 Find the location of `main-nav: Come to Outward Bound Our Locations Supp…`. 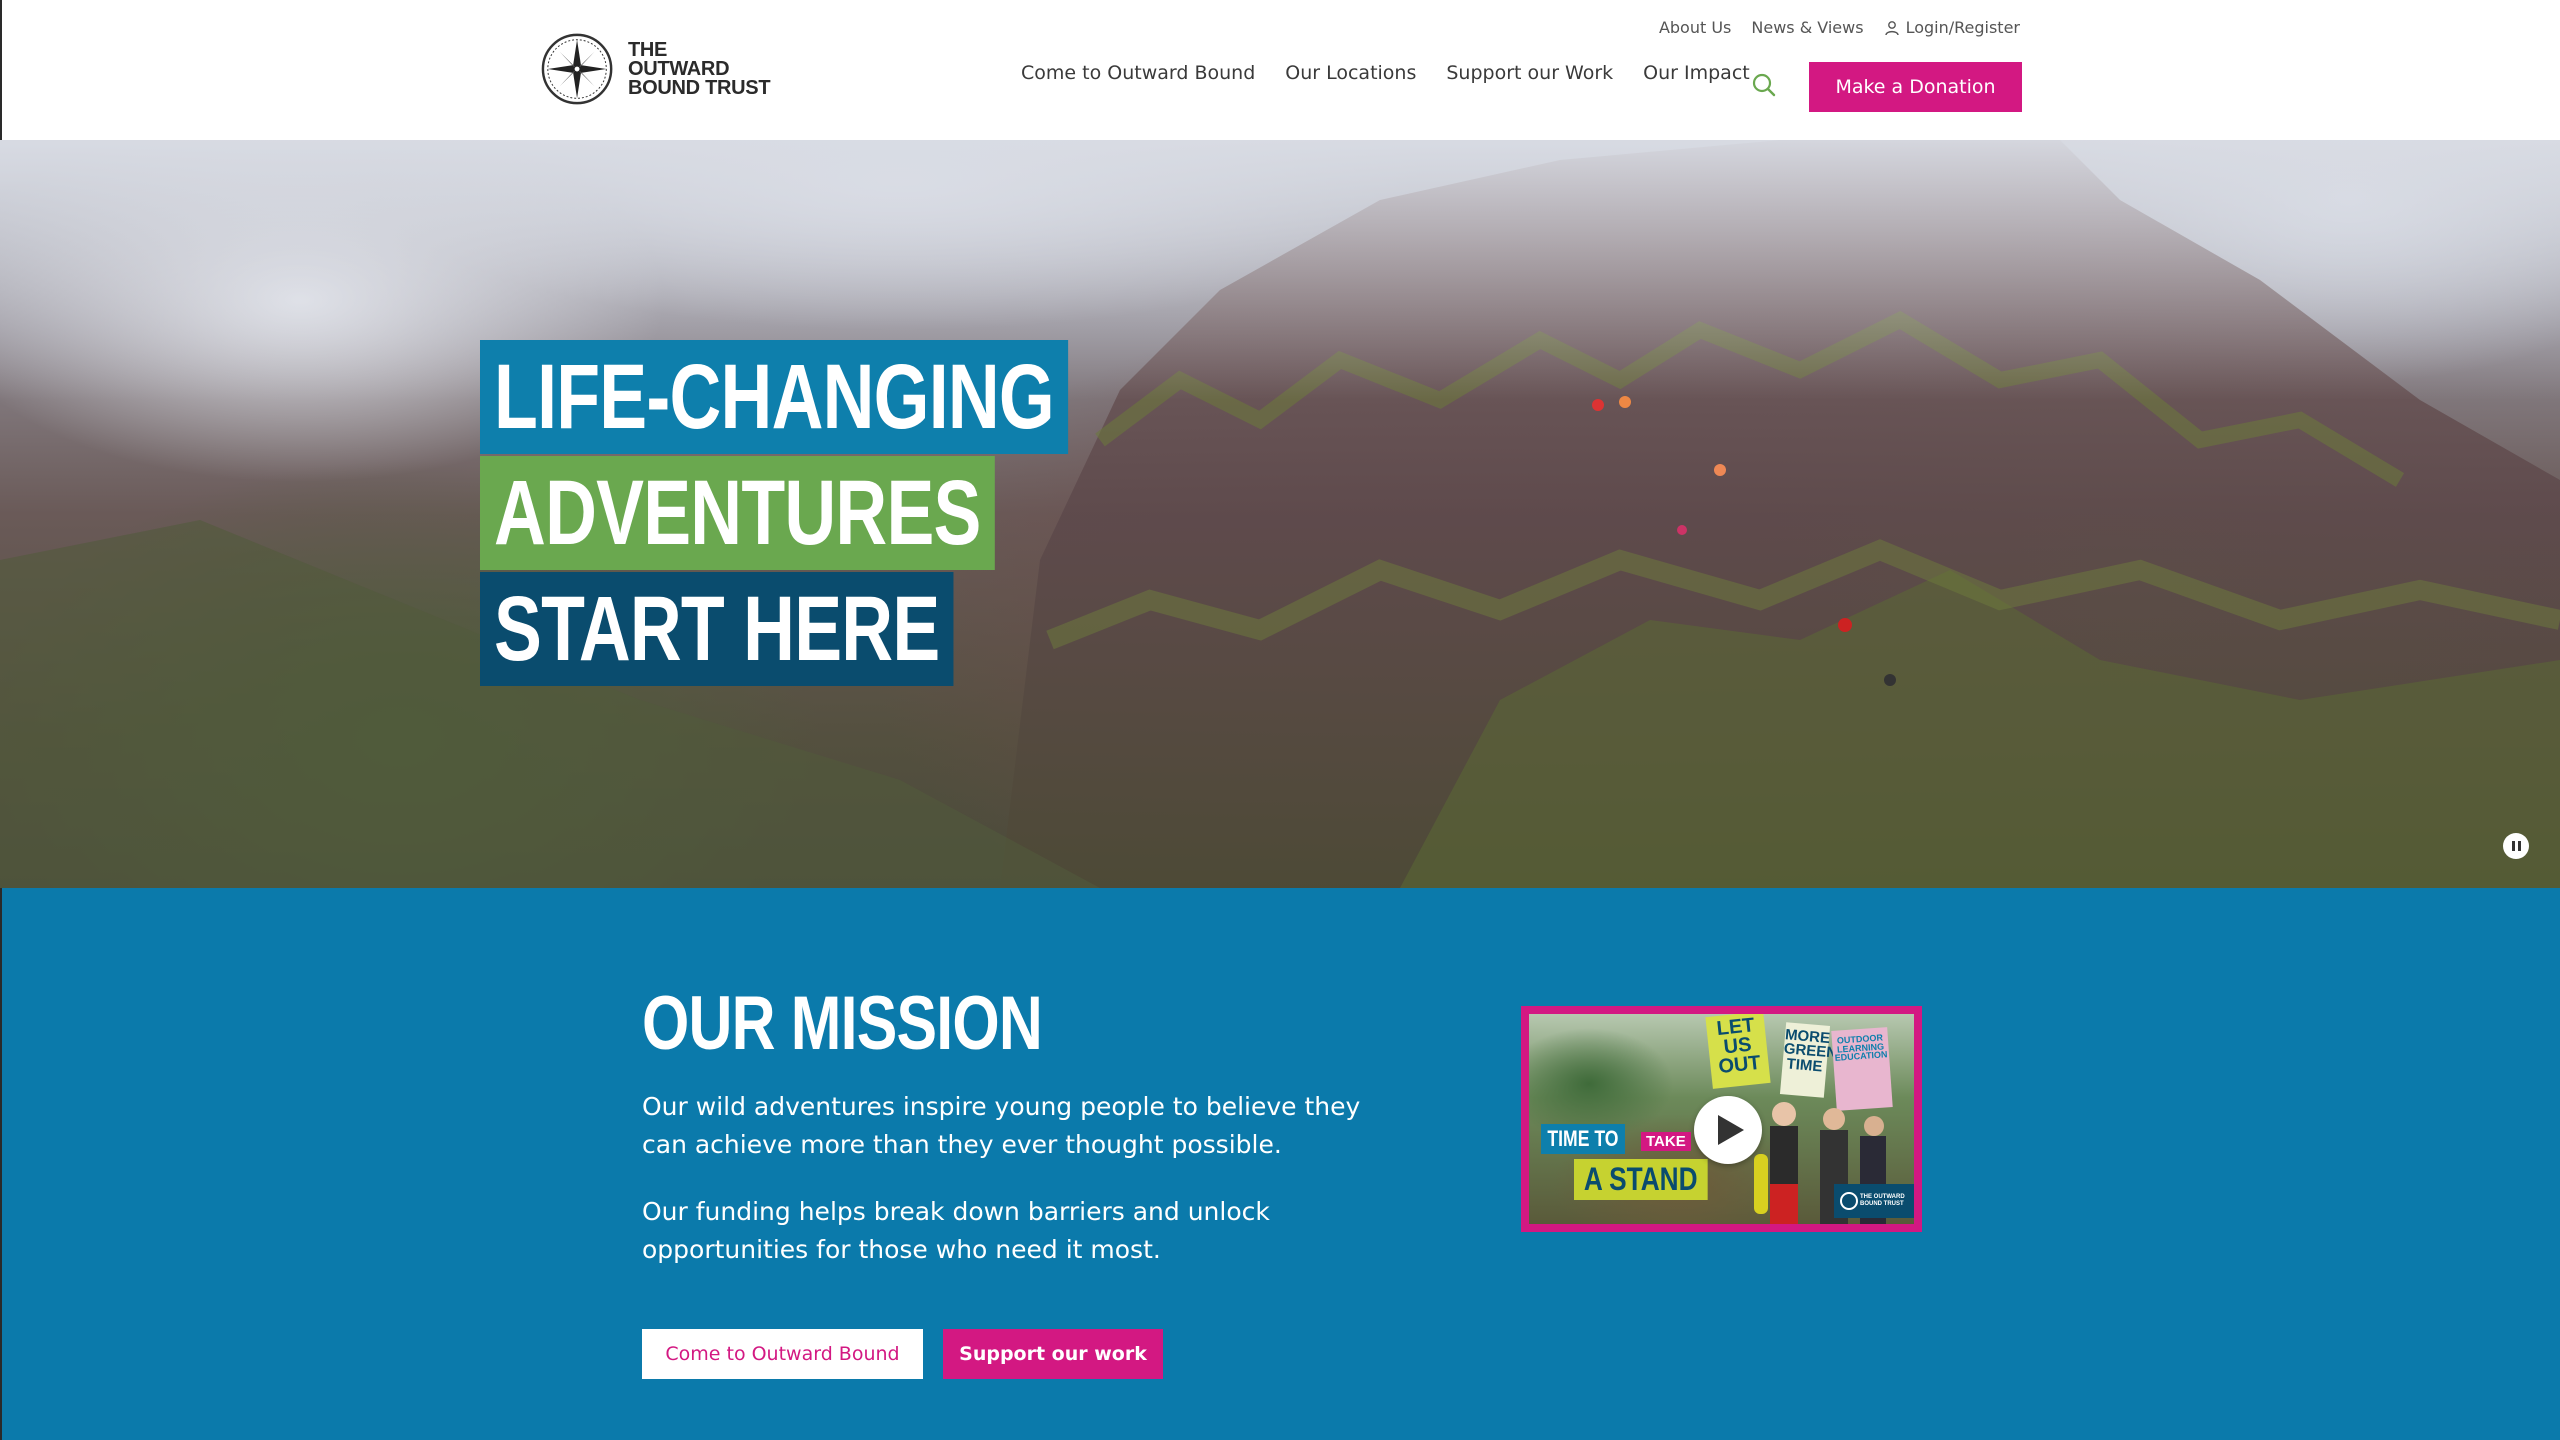

main-nav: Come to Outward Bound Our Locations Supp… is located at coordinates (1400, 73).